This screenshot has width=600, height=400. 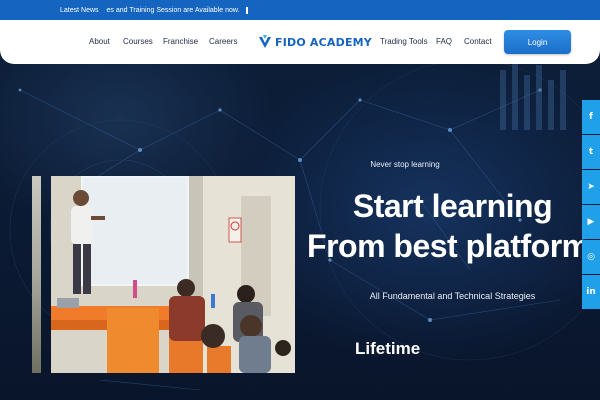 I want to click on hero-tagline: Never stop learning, so click(x=405, y=164).